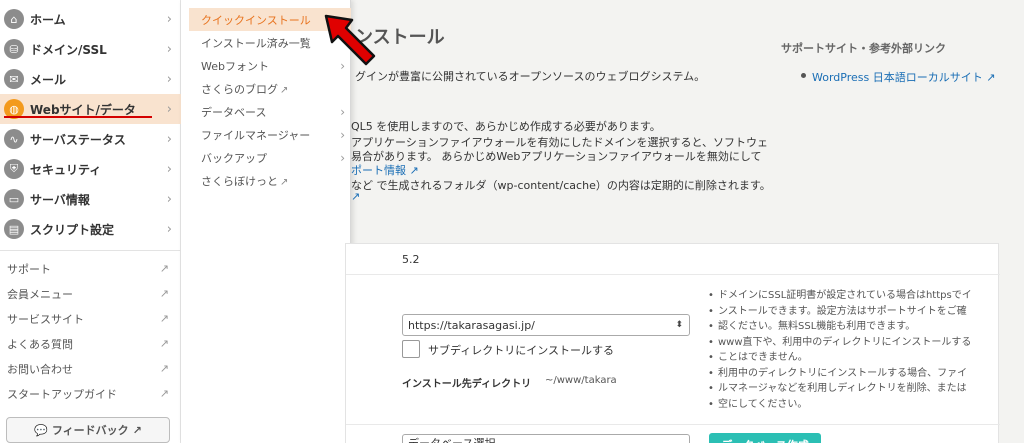 The width and height of the screenshot is (1024, 443). I want to click on link-label: よくある質問, so click(40, 344).